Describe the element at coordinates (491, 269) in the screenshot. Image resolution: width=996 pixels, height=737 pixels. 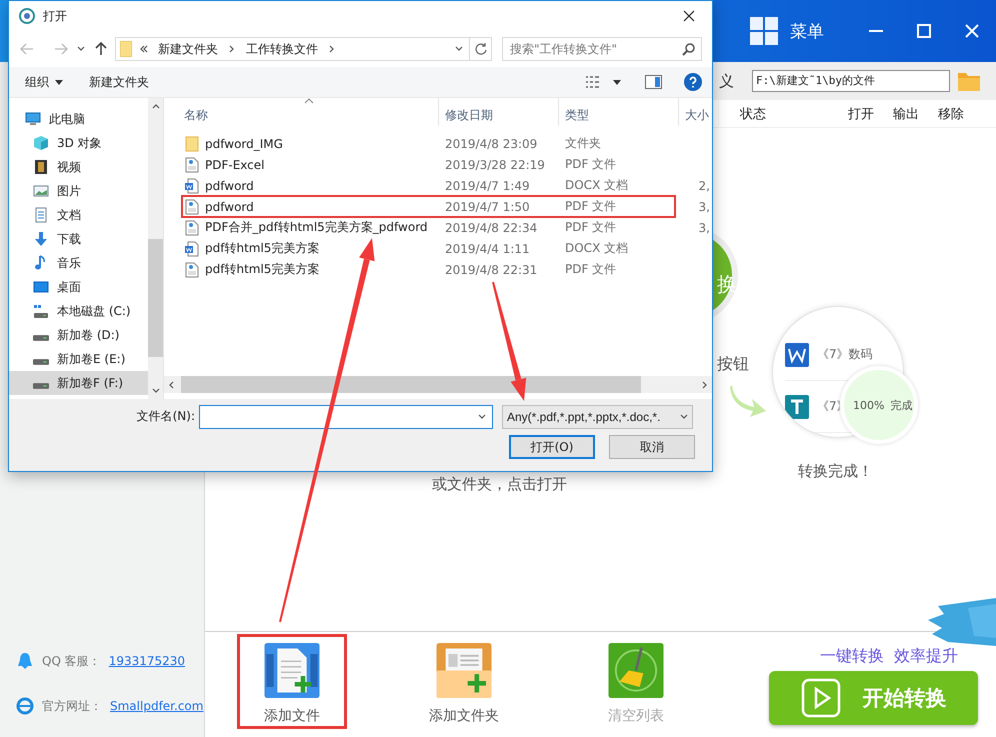
I see `date-cell-text: 2019/4/8 22:31` at that location.